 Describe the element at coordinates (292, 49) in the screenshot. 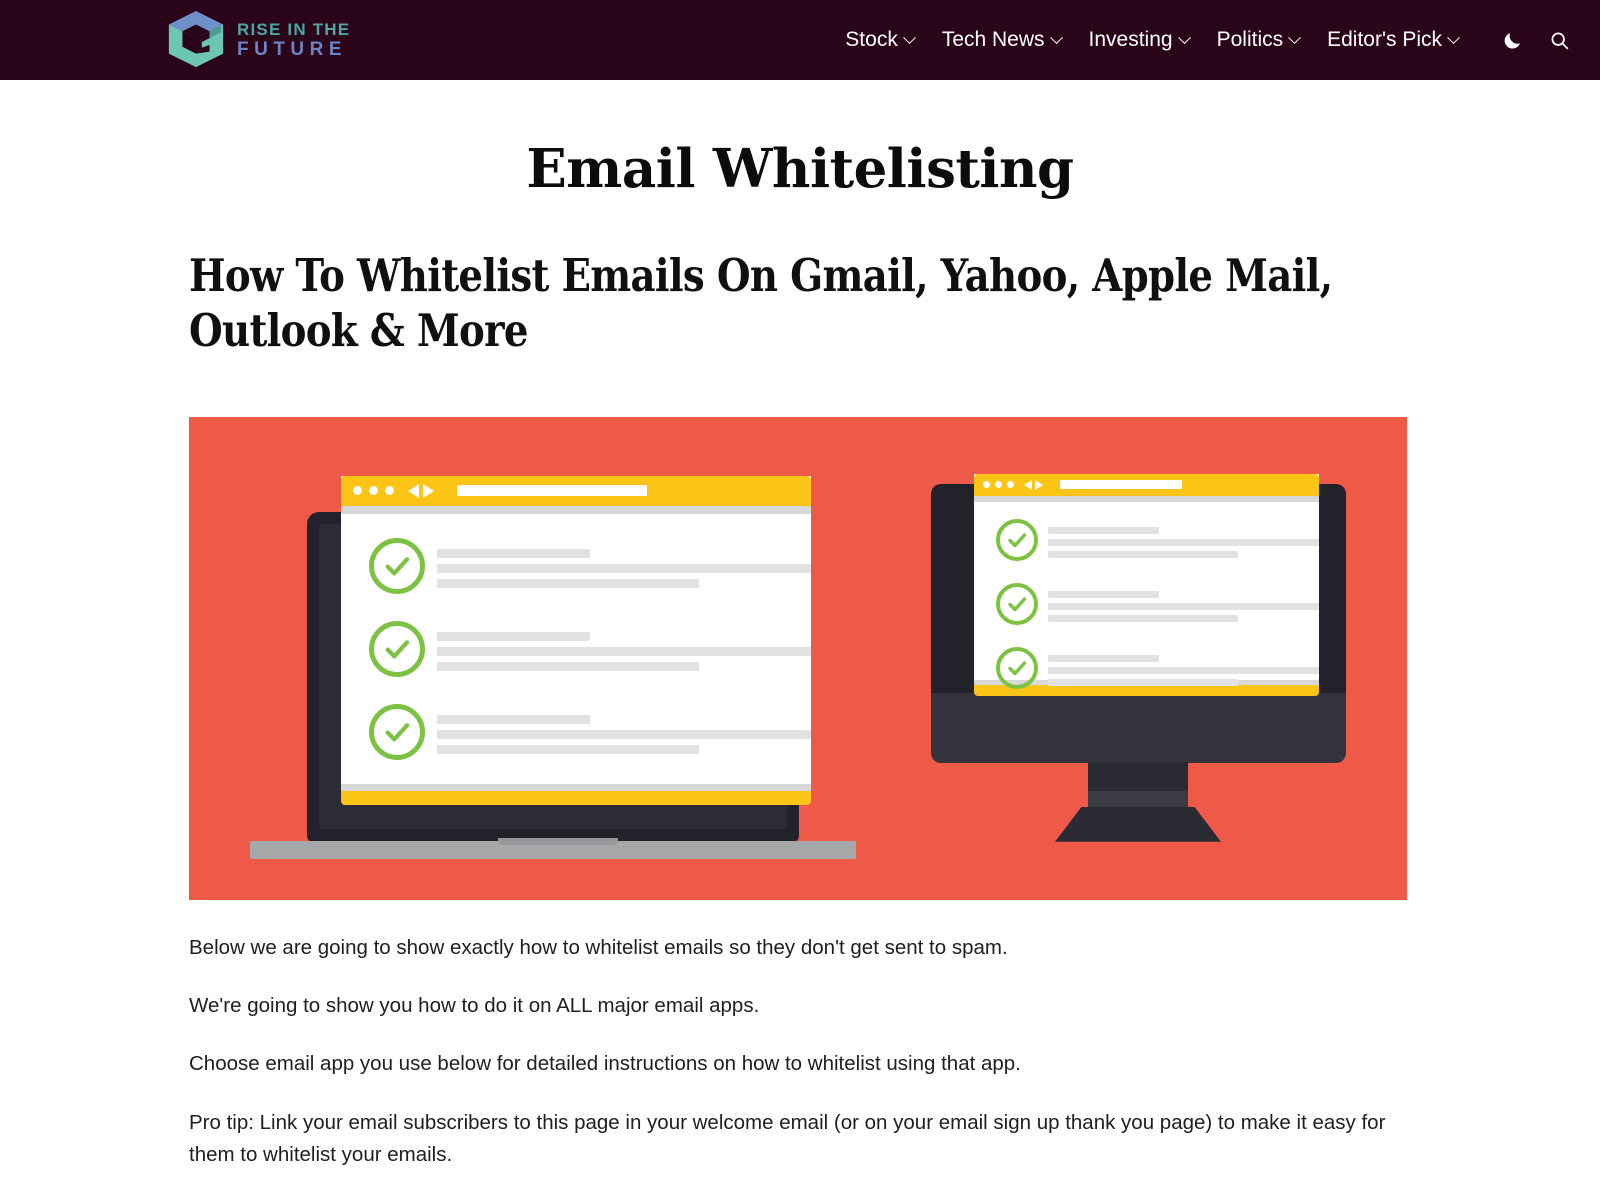

I see `logo-line-2: FUTURE` at that location.